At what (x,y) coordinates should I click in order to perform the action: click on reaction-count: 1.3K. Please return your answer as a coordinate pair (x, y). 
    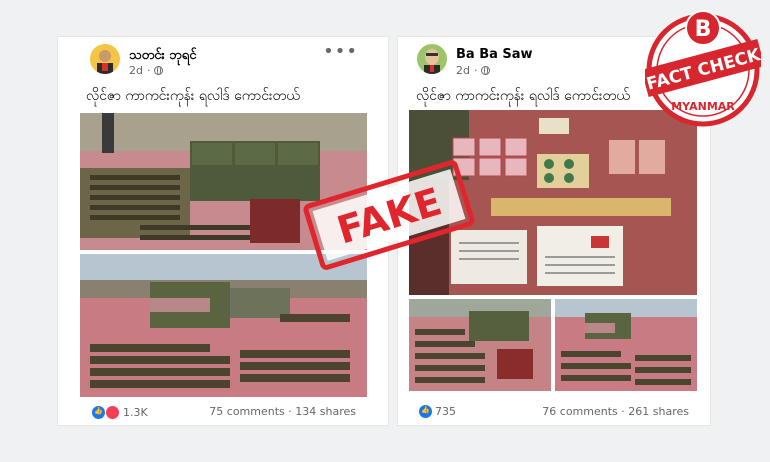
    Looking at the image, I should click on (135, 412).